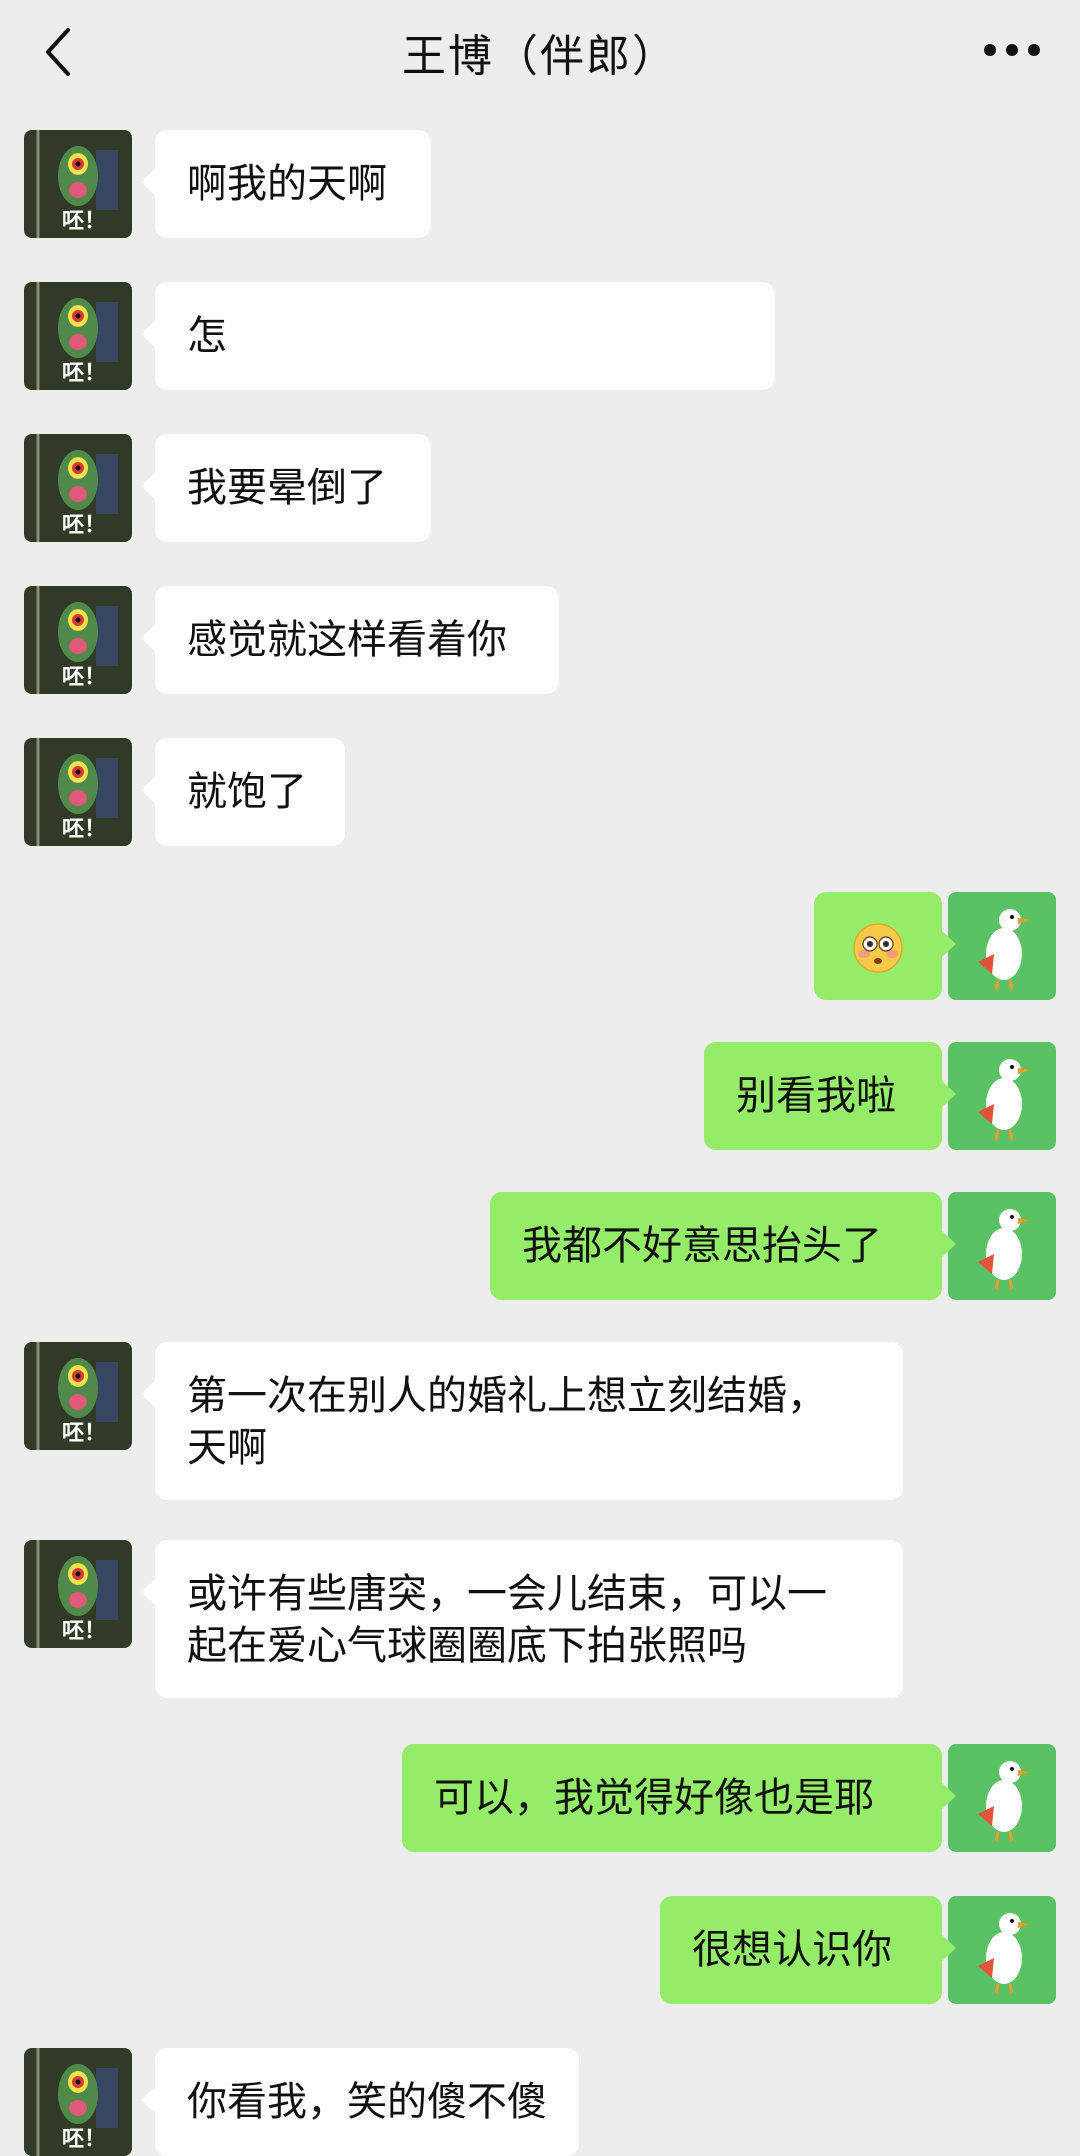  I want to click on message-text: 感觉就这样看着你, so click(347, 640).